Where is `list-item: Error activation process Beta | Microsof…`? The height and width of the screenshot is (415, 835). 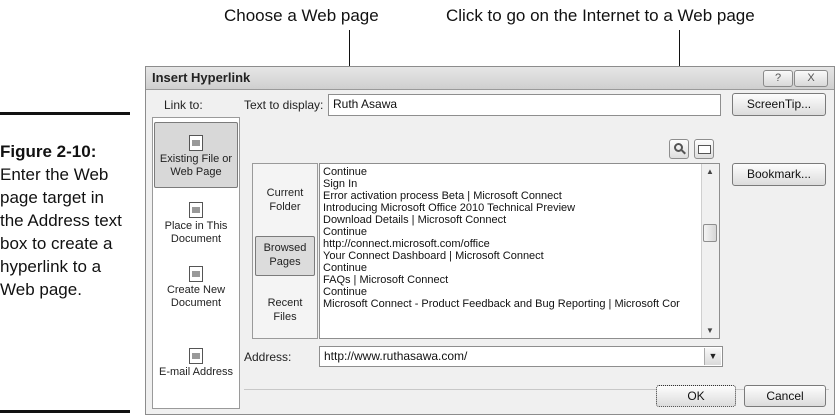 list-item: Error activation process Beta | Microsof… is located at coordinates (510, 197).